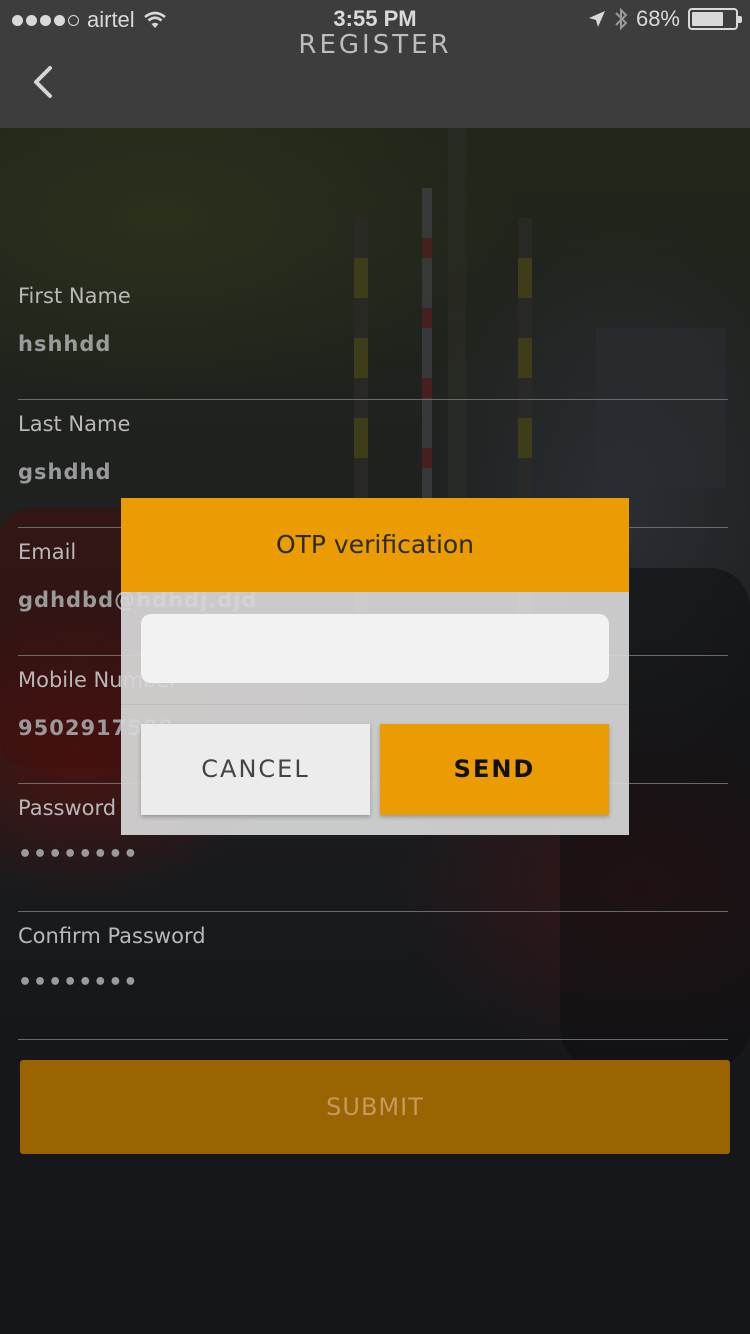  Describe the element at coordinates (375, 64) in the screenshot. I see `navigation-bar: airtel 3:55 PM 68% REGISTER` at that location.